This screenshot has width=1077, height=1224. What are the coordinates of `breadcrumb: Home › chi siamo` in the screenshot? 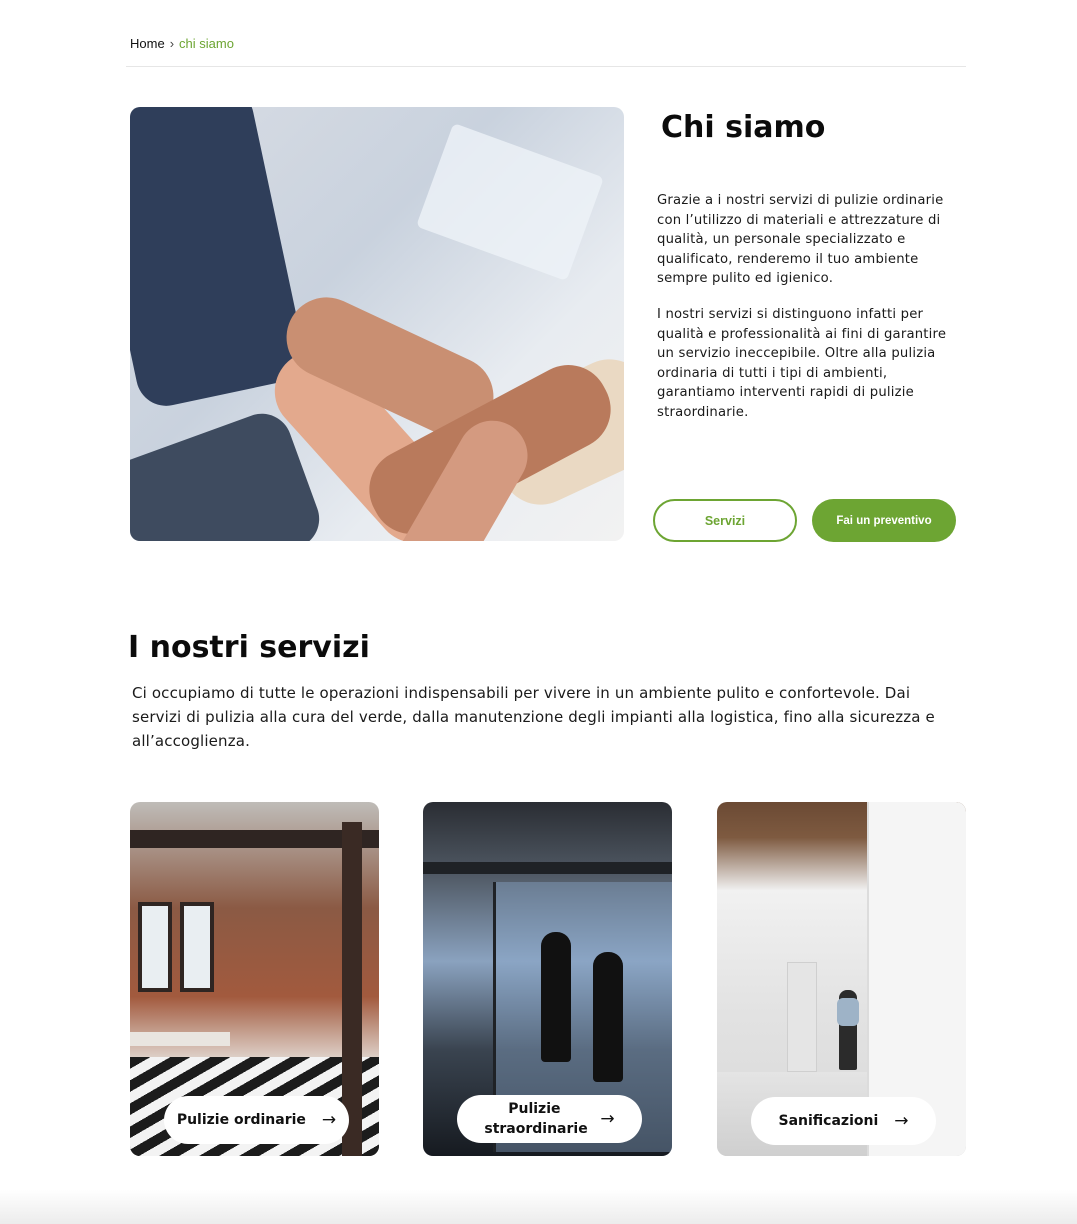 It's located at (182, 43).